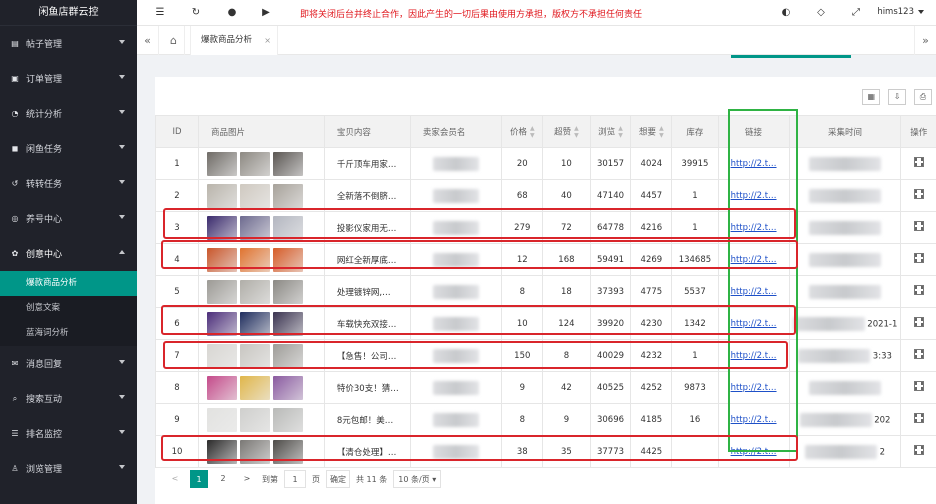 The height and width of the screenshot is (504, 936). Describe the element at coordinates (174, 40) in the screenshot. I see `home-icon: ⌂` at that location.